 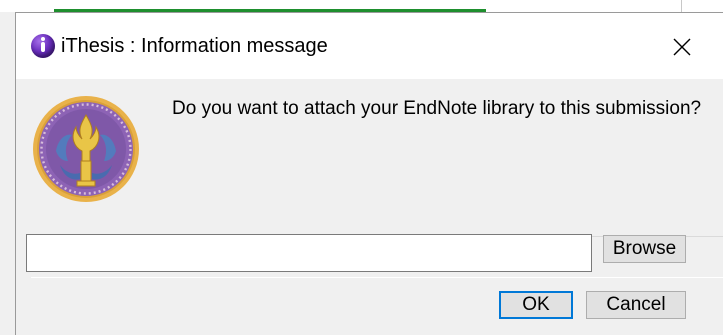 I want to click on browse-button: Browse, so click(x=644, y=249).